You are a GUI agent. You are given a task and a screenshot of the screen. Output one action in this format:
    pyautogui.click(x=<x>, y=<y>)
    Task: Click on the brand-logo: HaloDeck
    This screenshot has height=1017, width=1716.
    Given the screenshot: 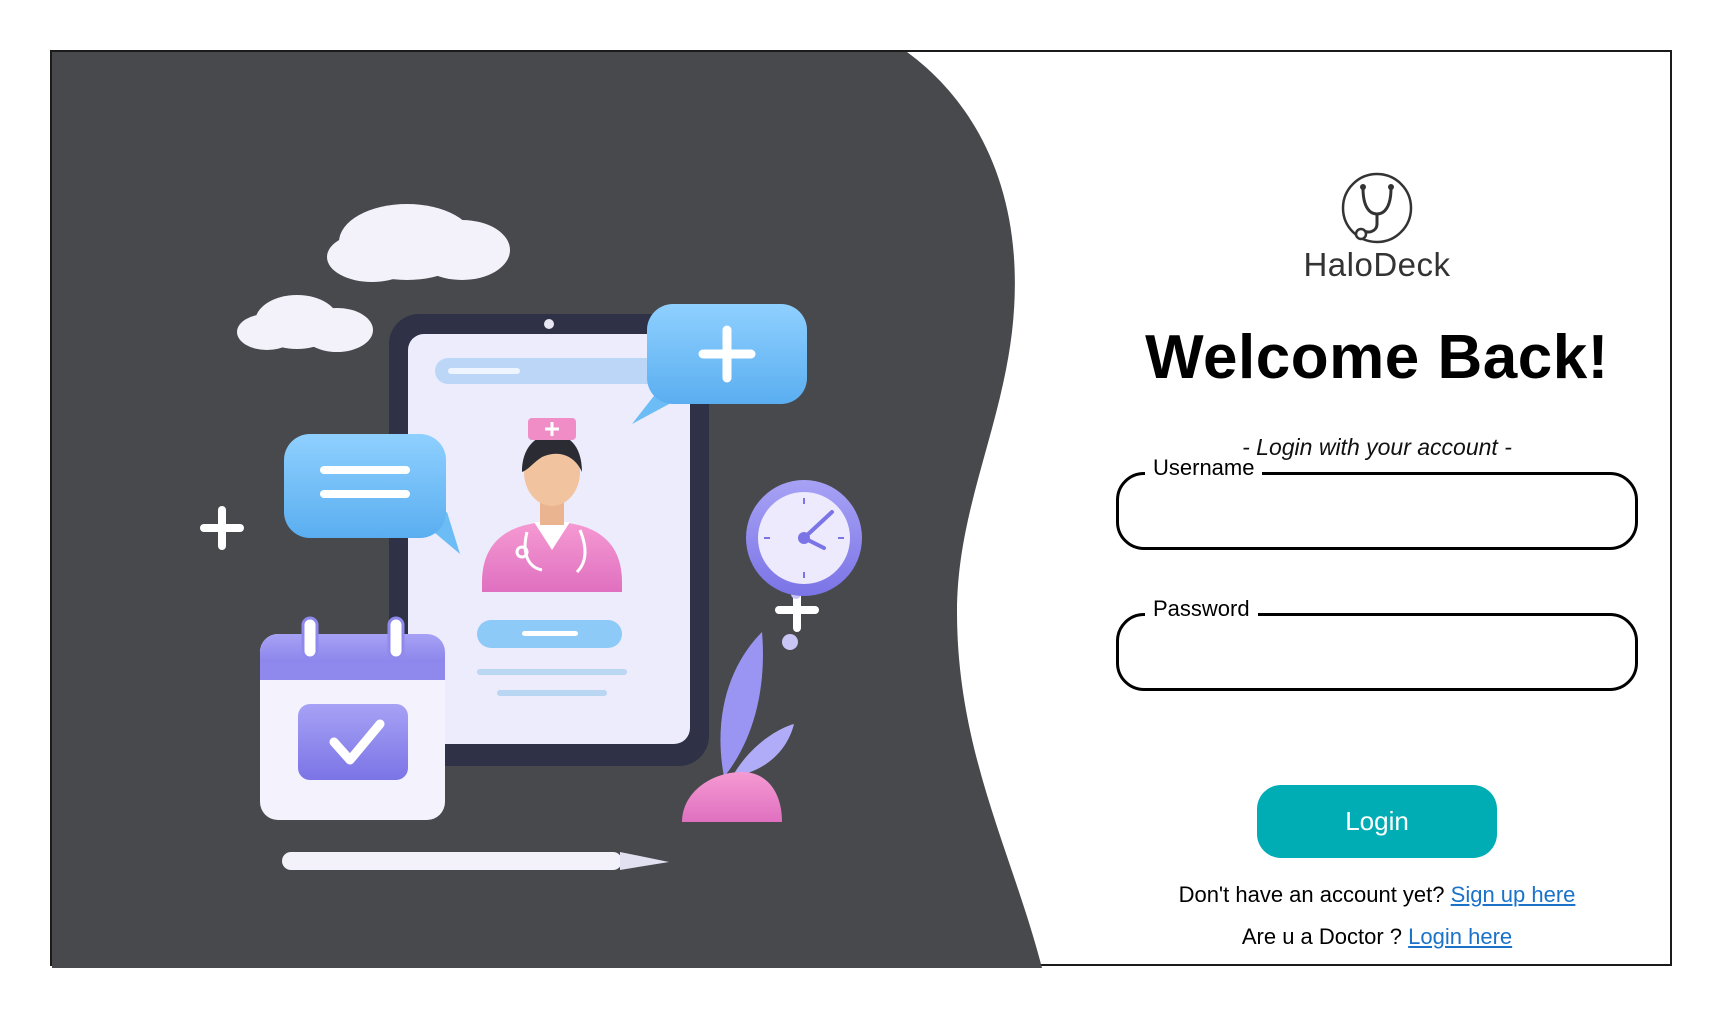 What is the action you would take?
    pyautogui.click(x=1377, y=227)
    